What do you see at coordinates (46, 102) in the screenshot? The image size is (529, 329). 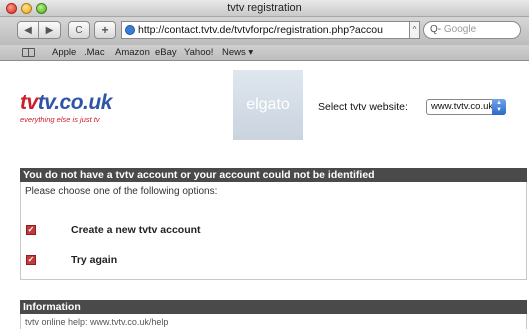 I see `logo-tv-blue: tv` at bounding box center [46, 102].